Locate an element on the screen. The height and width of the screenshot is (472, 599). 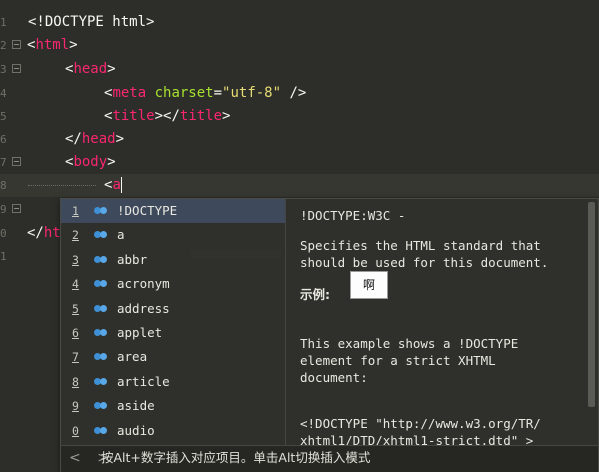
autocomplete-item: 7 area is located at coordinates (173, 357).